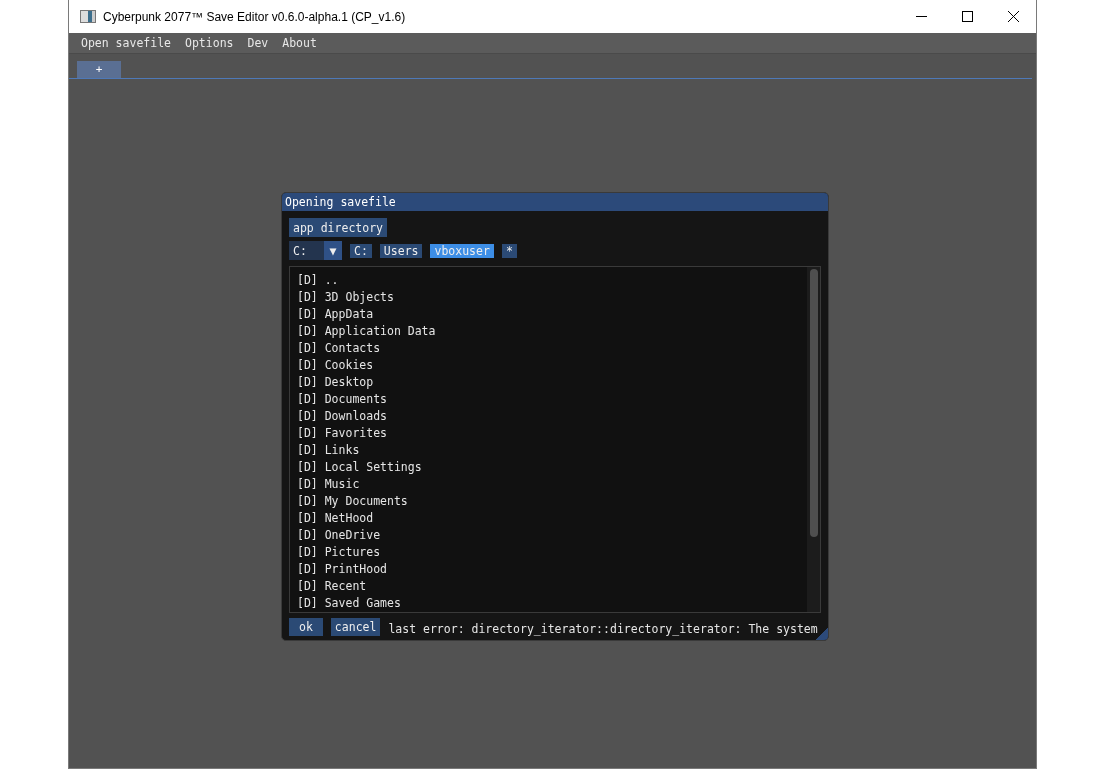 The image size is (1107, 769). I want to click on directory-entry: [D] NetHood, so click(552, 518).